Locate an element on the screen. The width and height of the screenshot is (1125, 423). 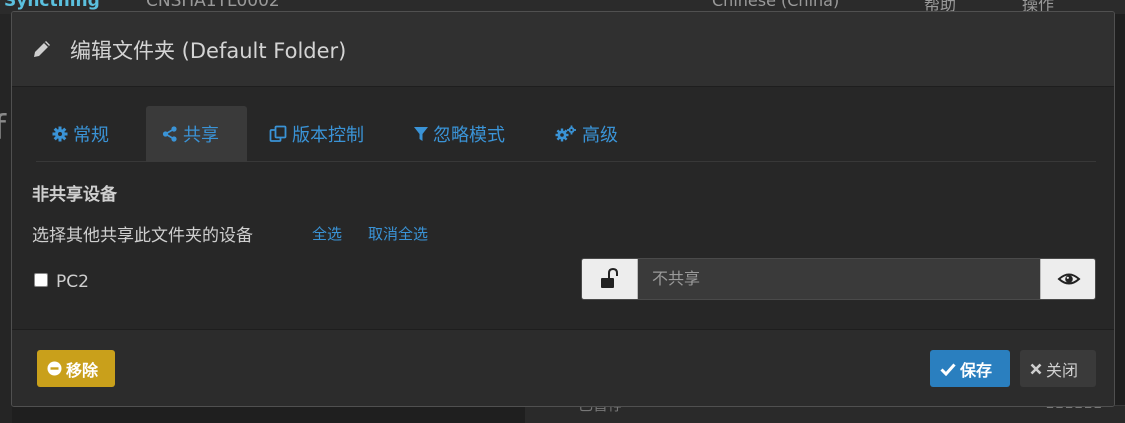
close-icon is located at coordinates (1036, 368).